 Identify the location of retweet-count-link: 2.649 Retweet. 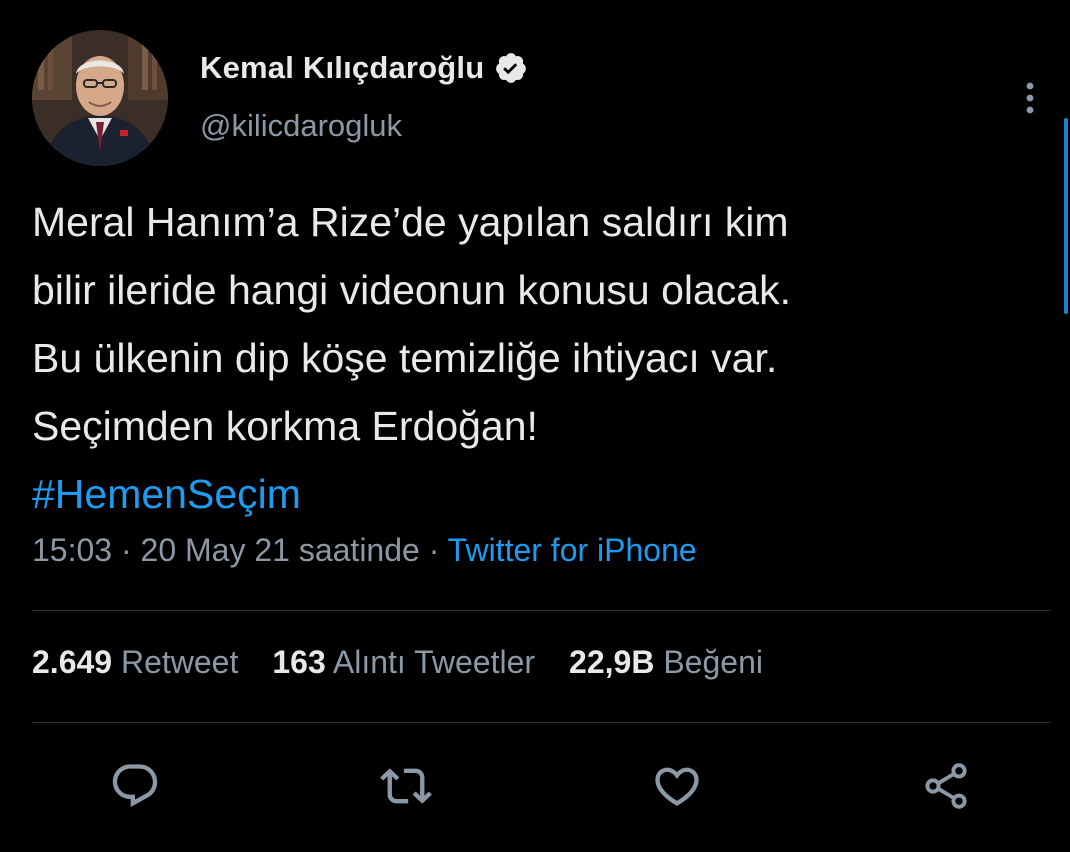
(135, 662).